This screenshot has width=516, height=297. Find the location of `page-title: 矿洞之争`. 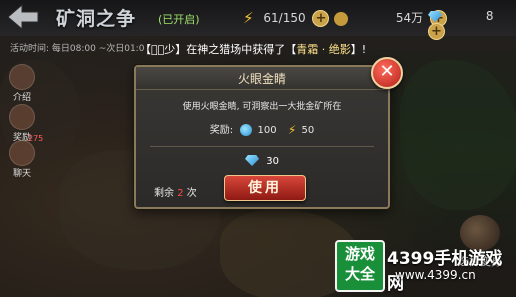

page-title: 矿洞之争 is located at coordinates (96, 19).